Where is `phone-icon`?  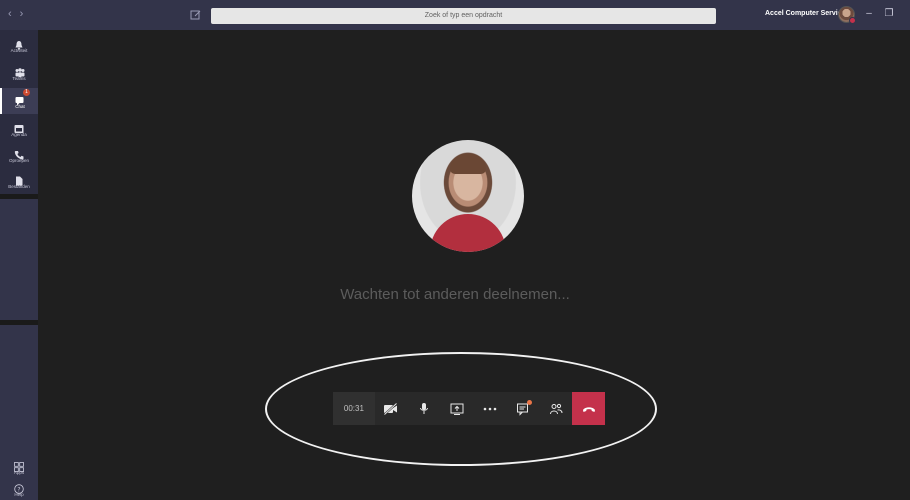 phone-icon is located at coordinates (19, 153).